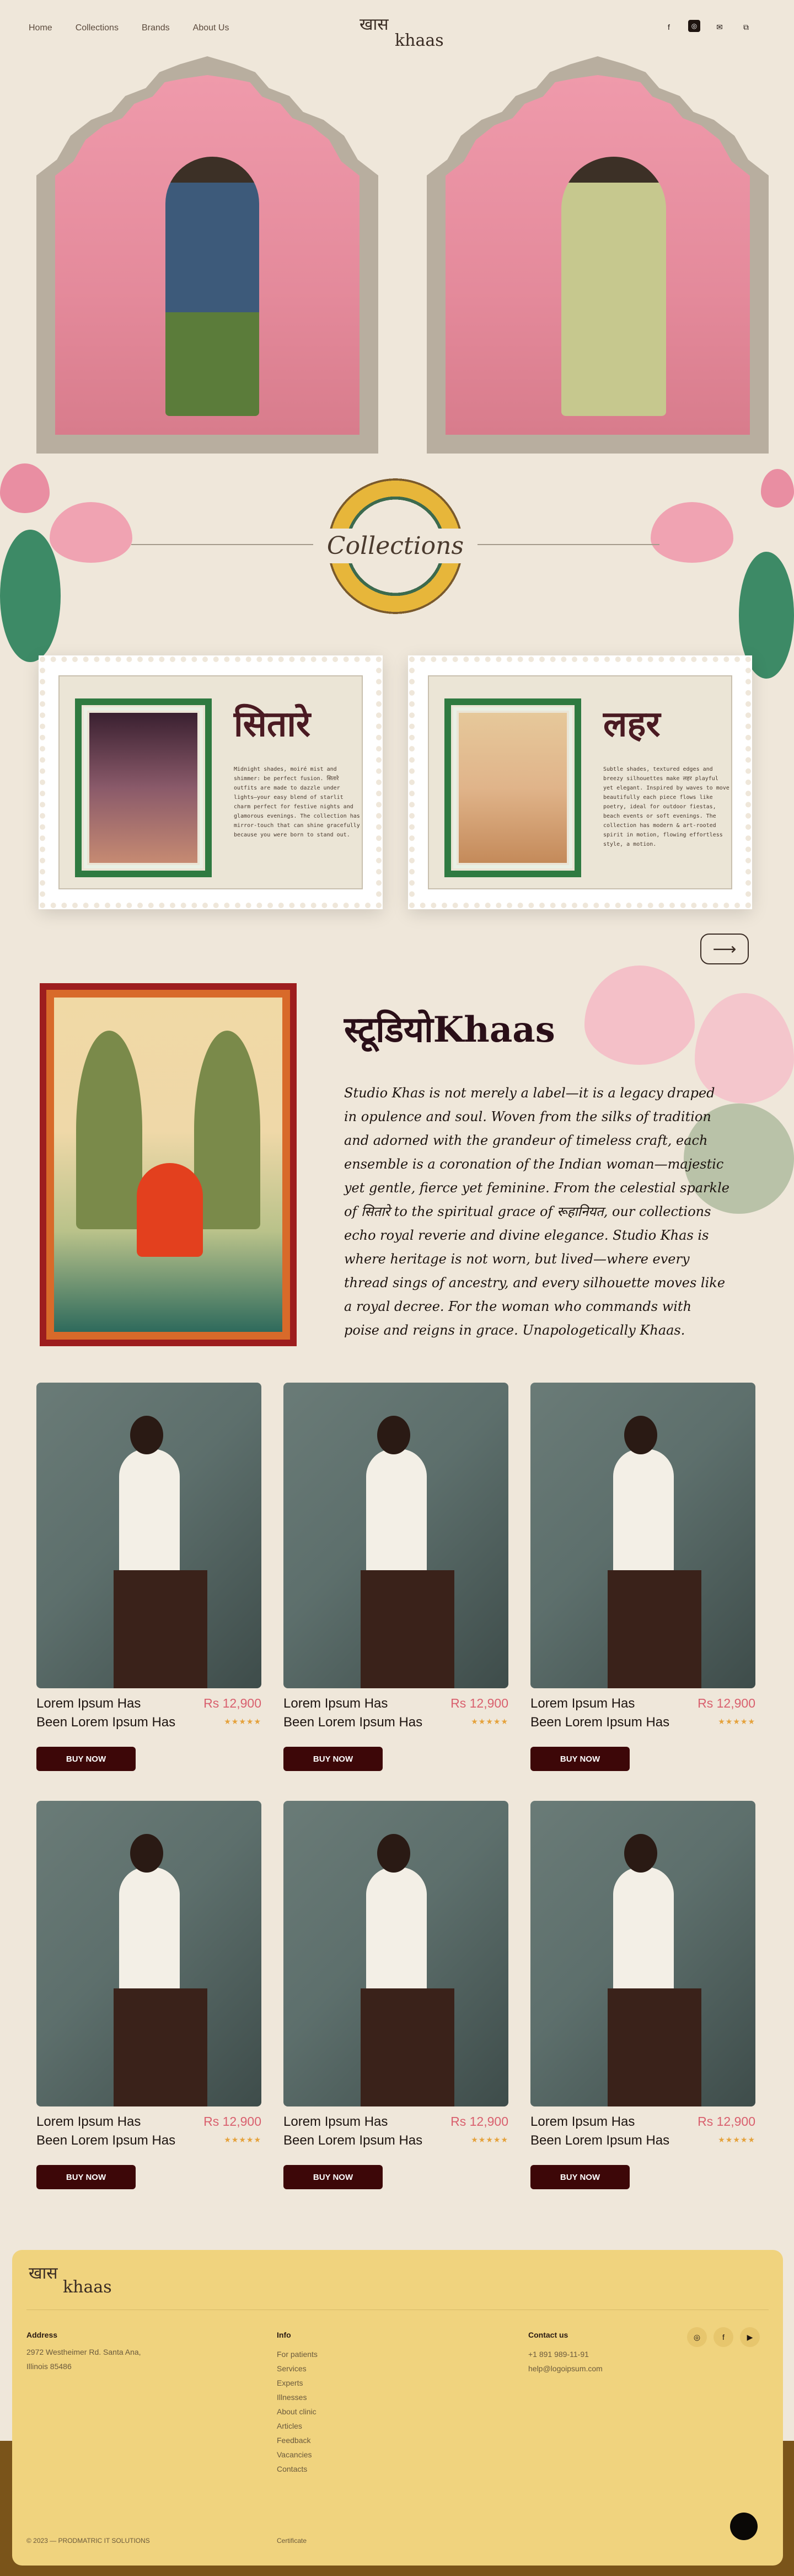  I want to click on contact-email: help@logoipsum.com, so click(565, 2368).